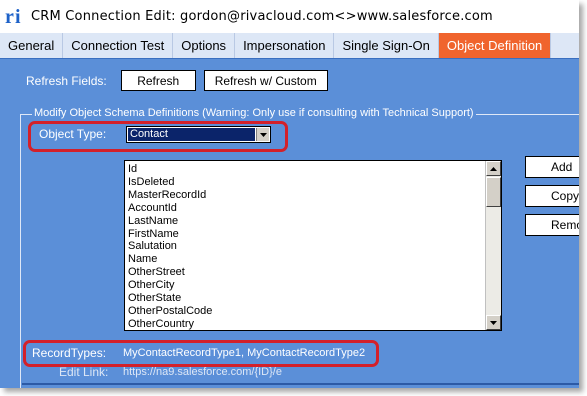 This screenshot has height=396, width=587. I want to click on tab-object-definition: Object Definition, so click(495, 45).